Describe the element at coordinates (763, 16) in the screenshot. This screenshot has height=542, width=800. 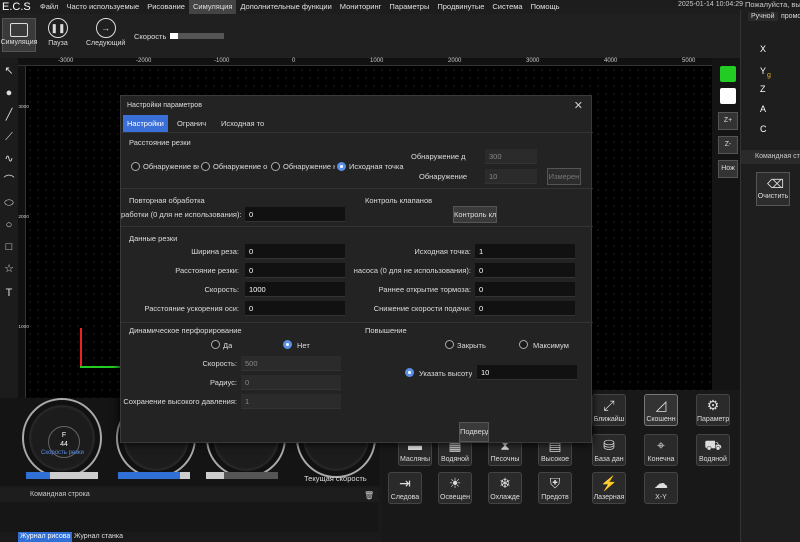
I see `tab-manual: Ручной` at that location.